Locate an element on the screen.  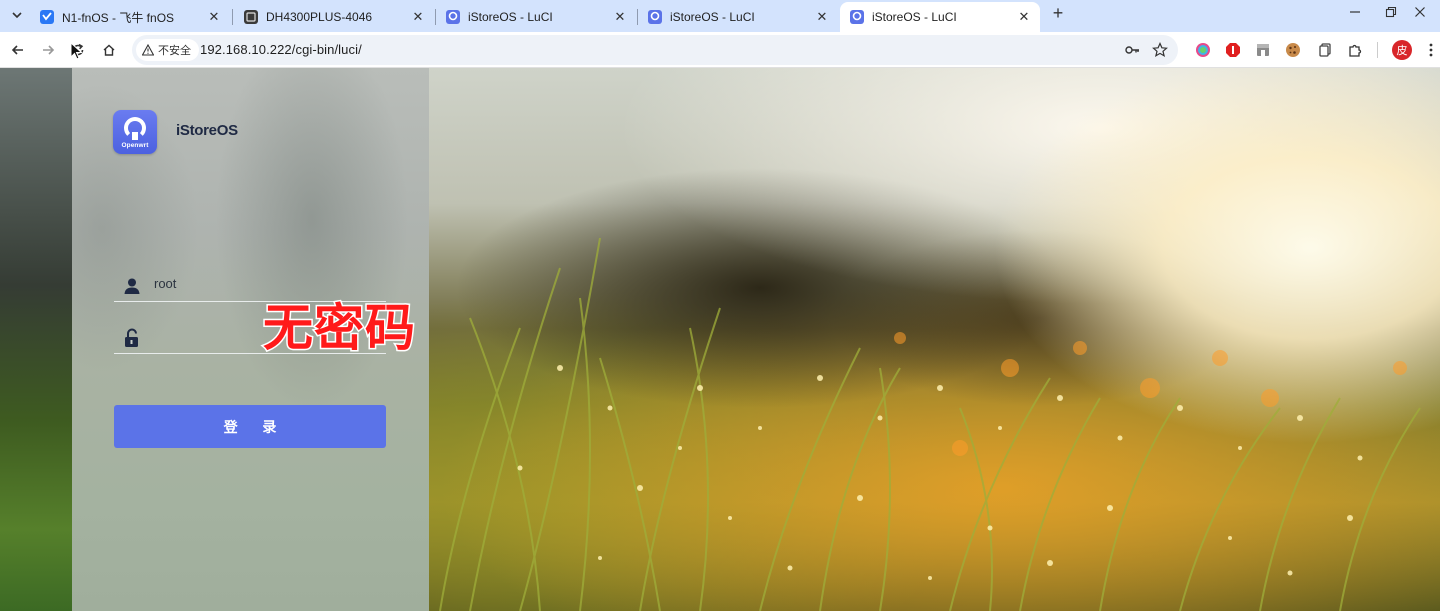
back-arrow-icon is located at coordinates (17, 50).